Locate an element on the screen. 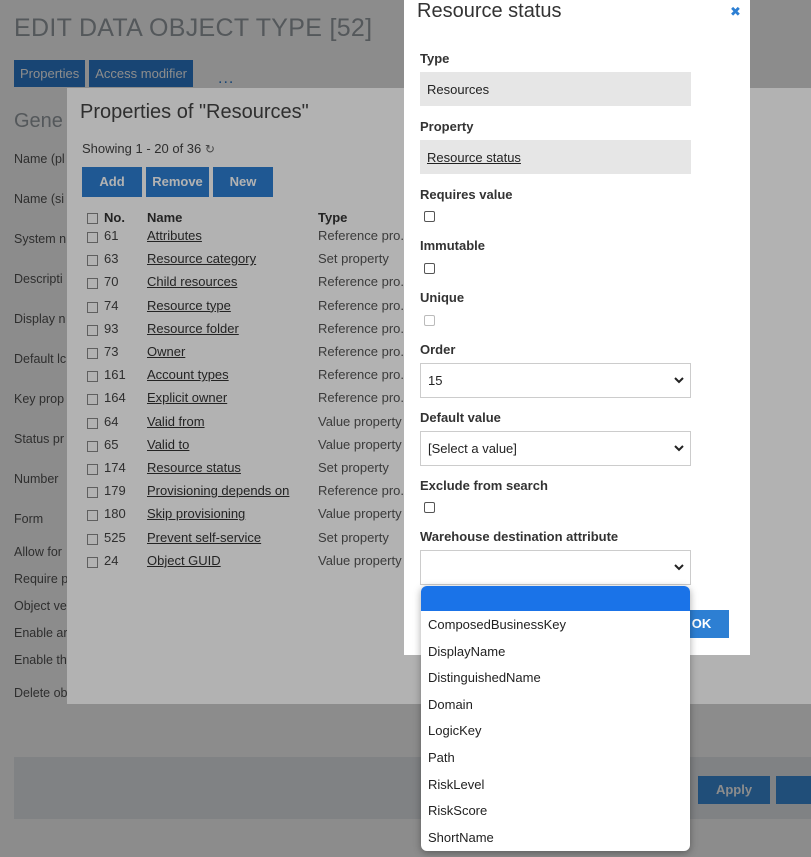  type-field: Resources is located at coordinates (555, 89).